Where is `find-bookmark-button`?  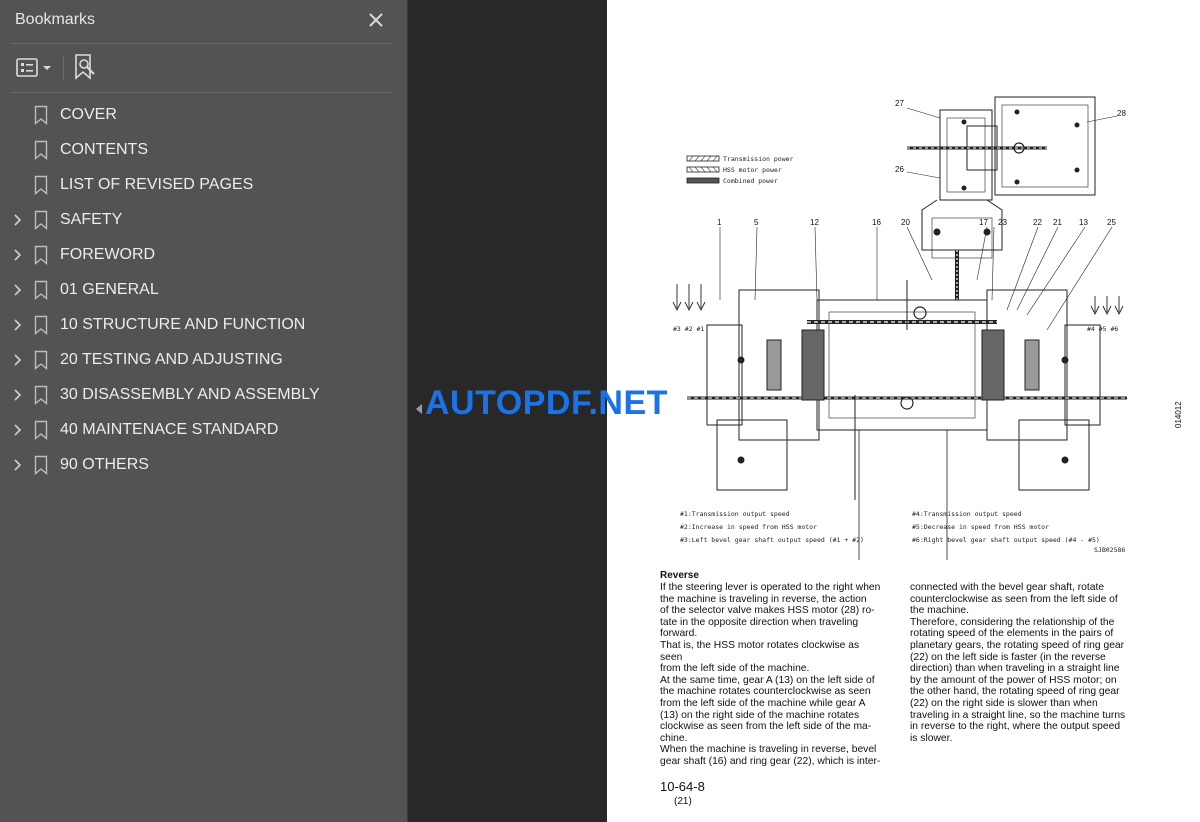 find-bookmark-button is located at coordinates (85, 67).